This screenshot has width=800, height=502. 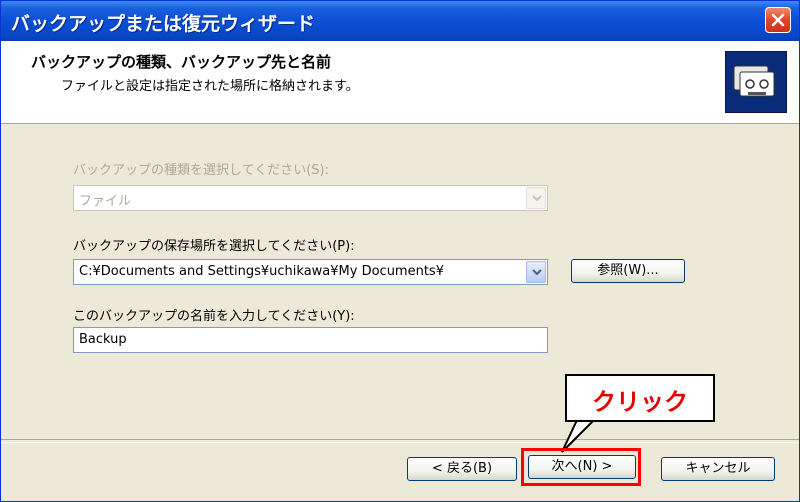 I want to click on window-title: バックアップまたは復元ウィザード, so click(x=163, y=24).